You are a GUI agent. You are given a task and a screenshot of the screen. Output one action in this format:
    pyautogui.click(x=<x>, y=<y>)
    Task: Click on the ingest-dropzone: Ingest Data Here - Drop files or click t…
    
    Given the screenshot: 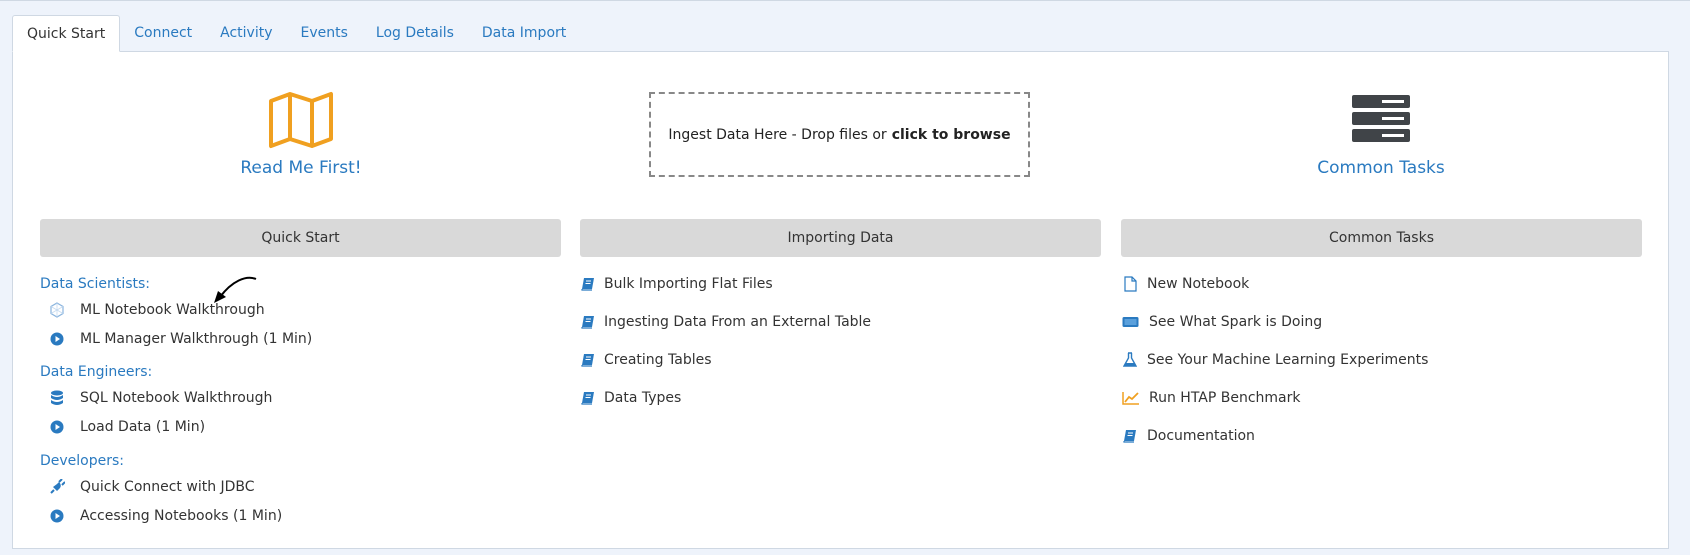 What is the action you would take?
    pyautogui.click(x=839, y=134)
    